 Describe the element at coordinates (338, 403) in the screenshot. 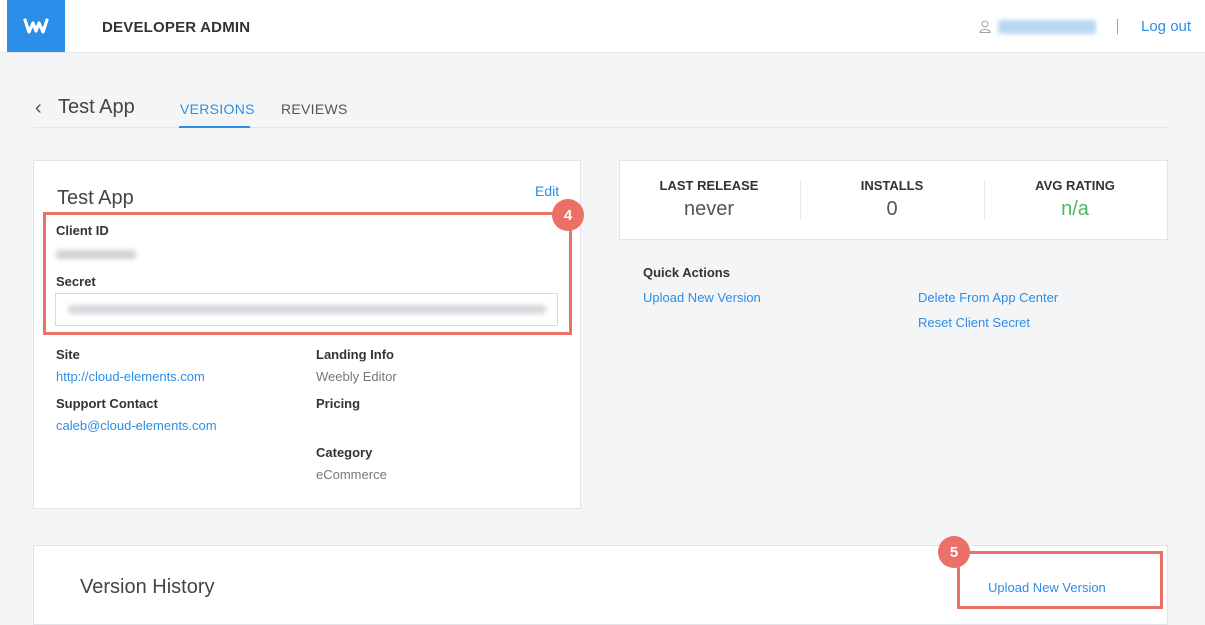

I see `pricing-label: Pricing` at that location.